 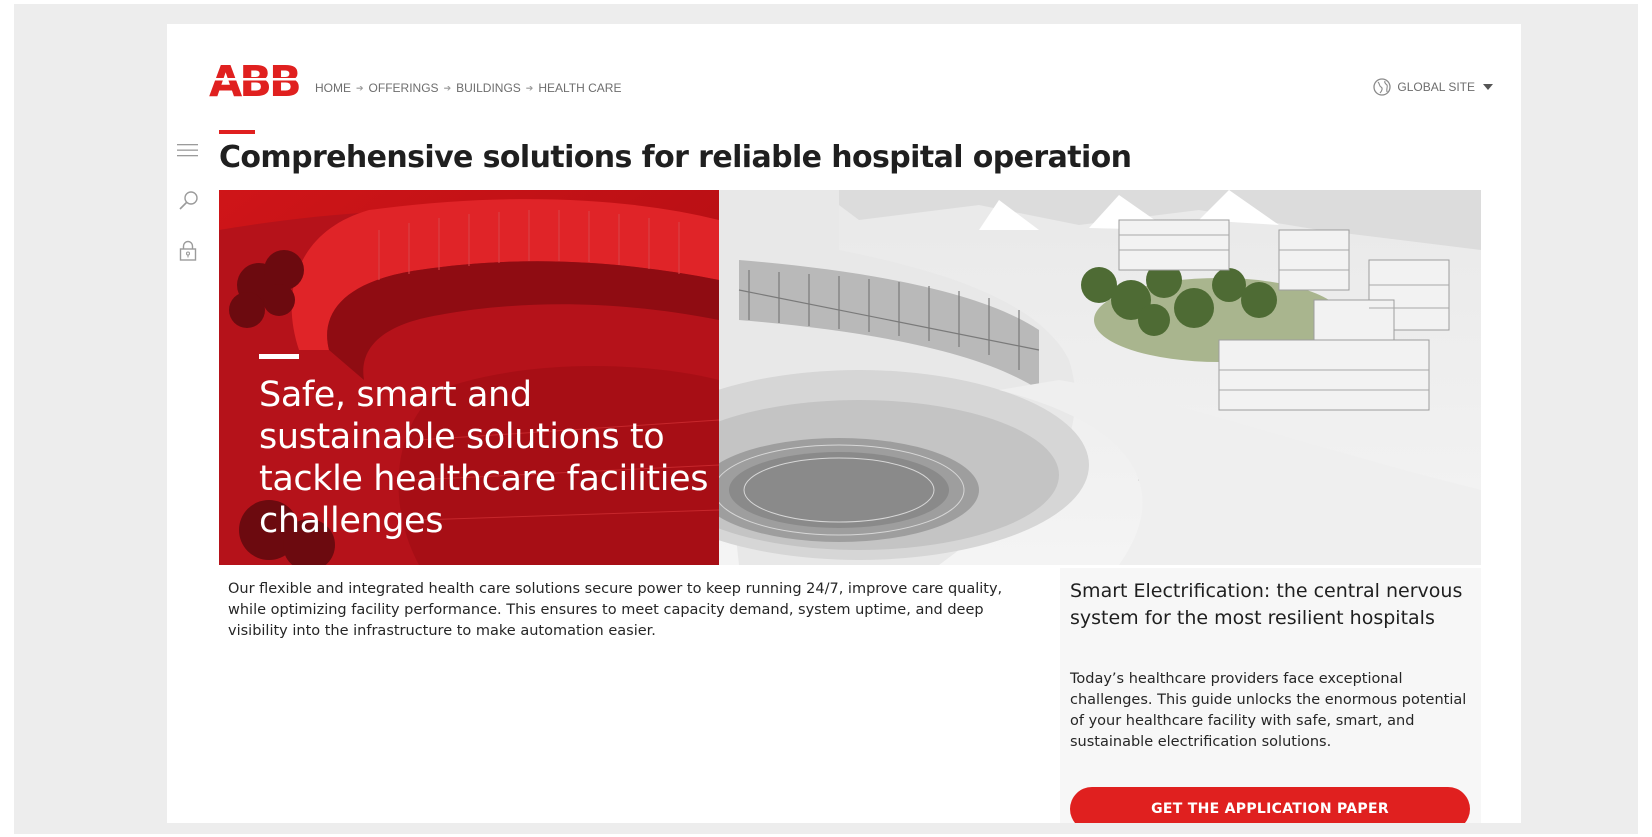 I want to click on hero-accent-bar, so click(x=279, y=356).